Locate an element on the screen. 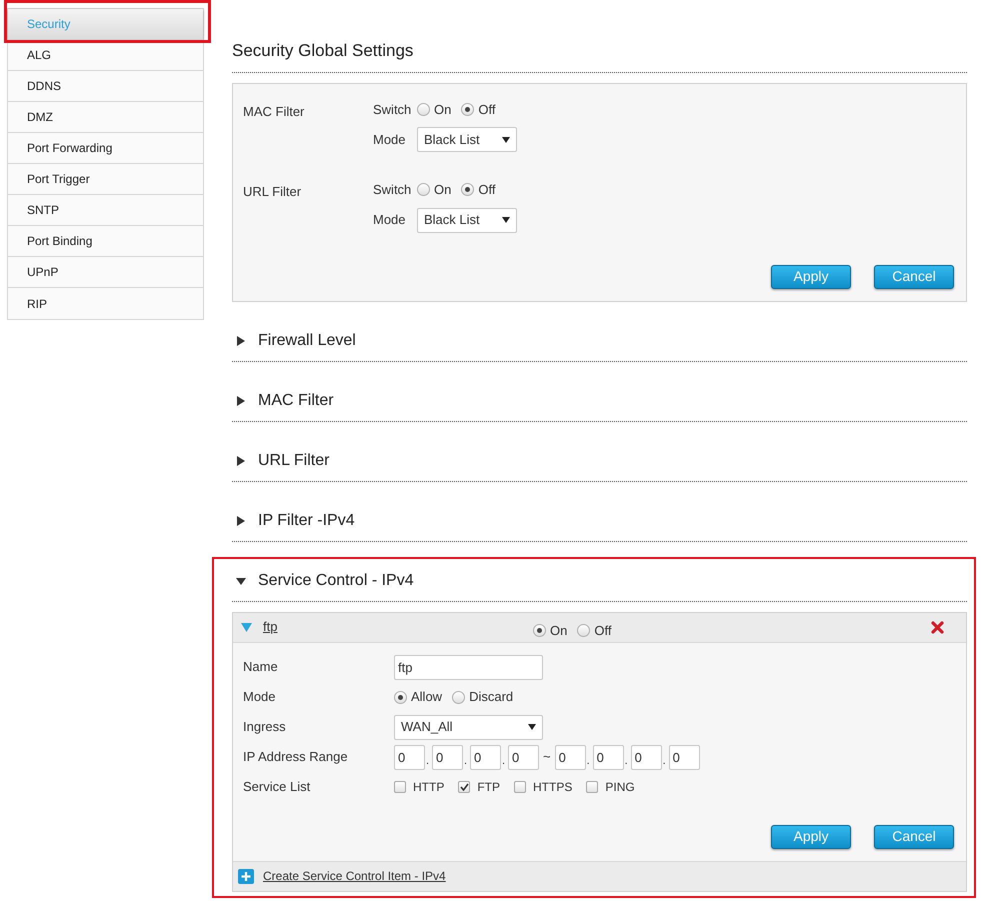  section-header: Firewall Level is located at coordinates (307, 341).